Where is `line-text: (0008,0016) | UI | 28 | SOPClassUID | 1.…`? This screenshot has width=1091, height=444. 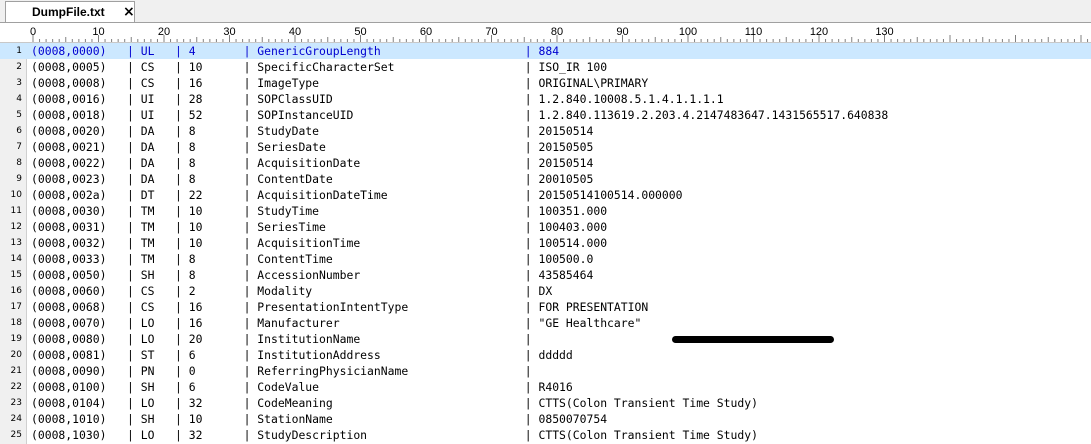 line-text: (0008,0016) | UI | 28 | SOPClassUID | 1.… is located at coordinates (377, 99).